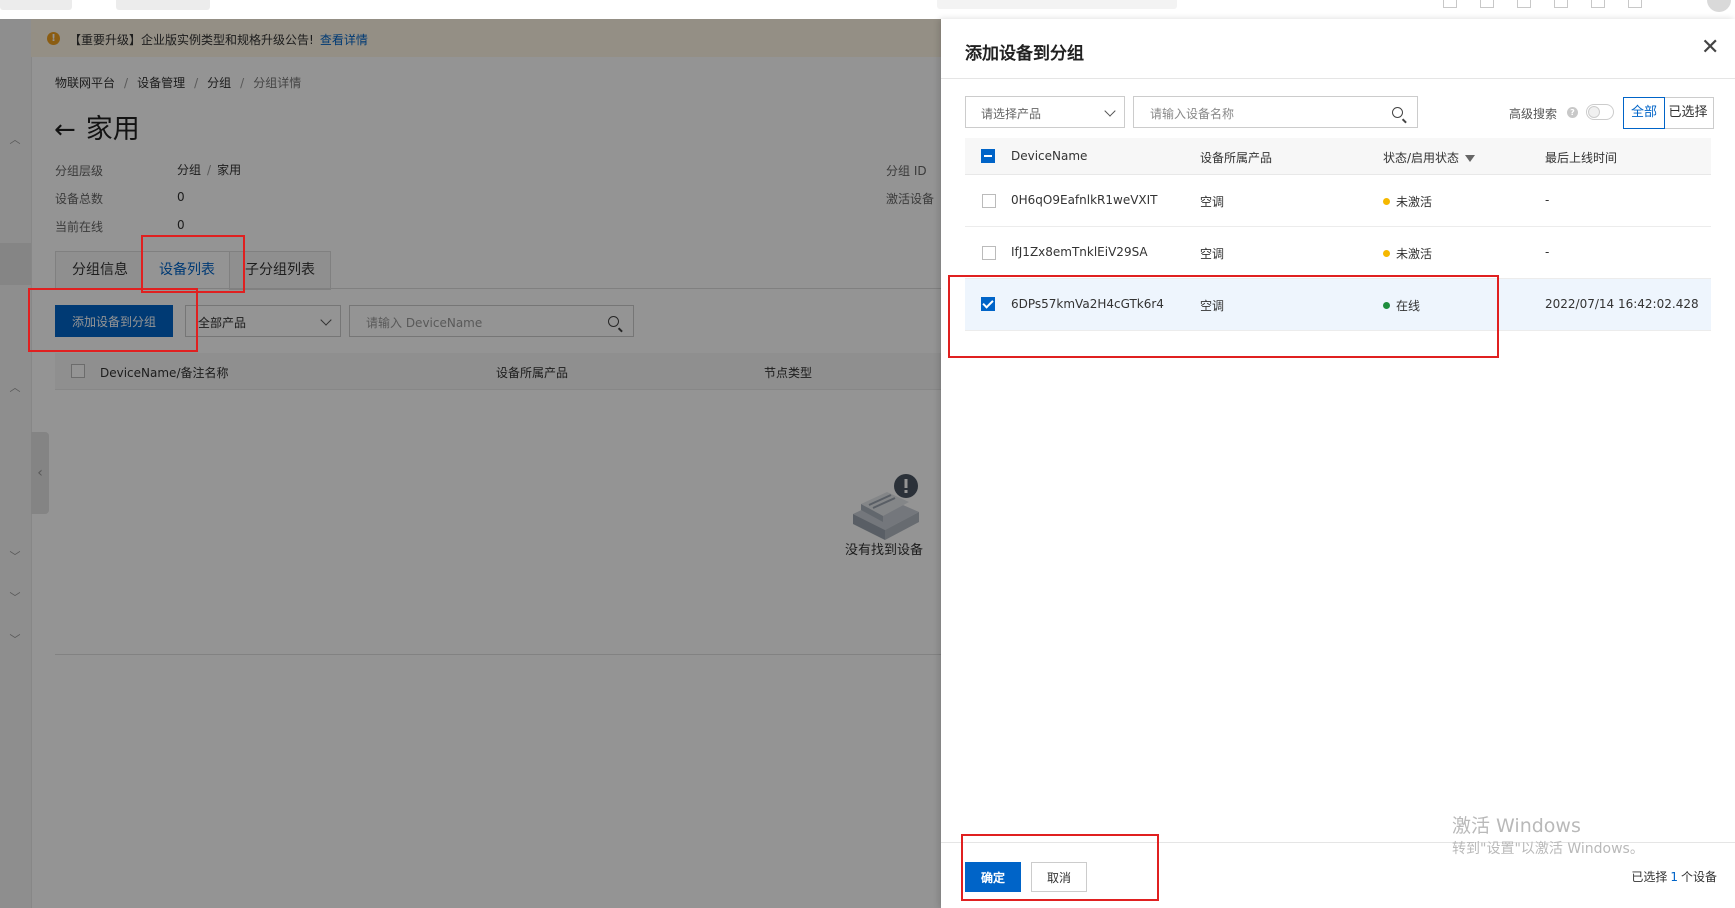 Image resolution: width=1735 pixels, height=908 pixels. I want to click on cart-icon, so click(1450, 4).